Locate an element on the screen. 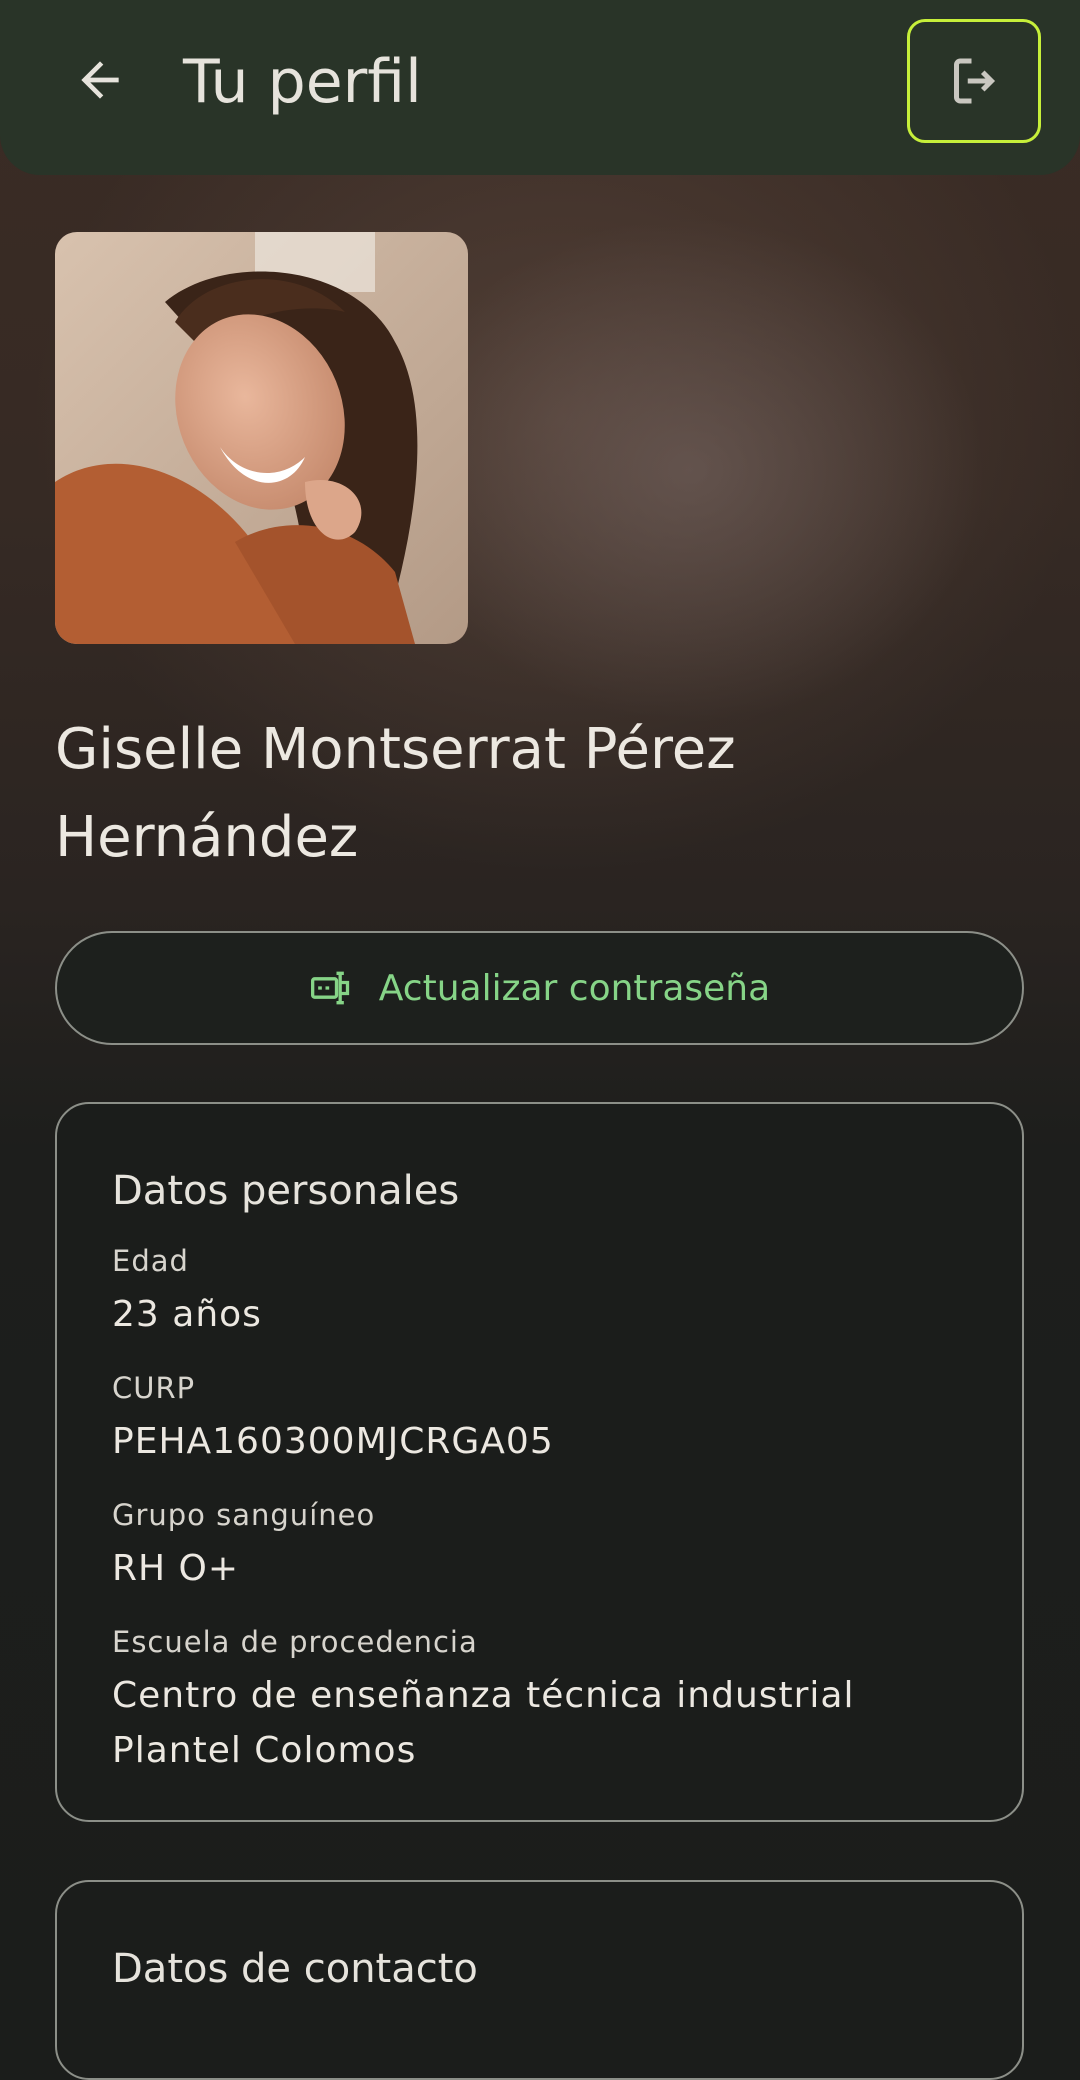  password-icon is located at coordinates (329, 988).